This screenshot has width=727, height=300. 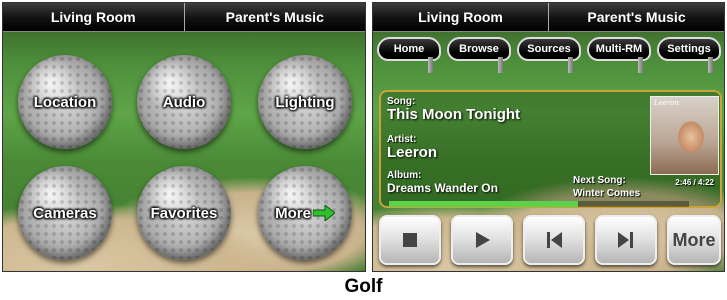 I want to click on track-time: 2:46 / 4:22, so click(x=694, y=182).